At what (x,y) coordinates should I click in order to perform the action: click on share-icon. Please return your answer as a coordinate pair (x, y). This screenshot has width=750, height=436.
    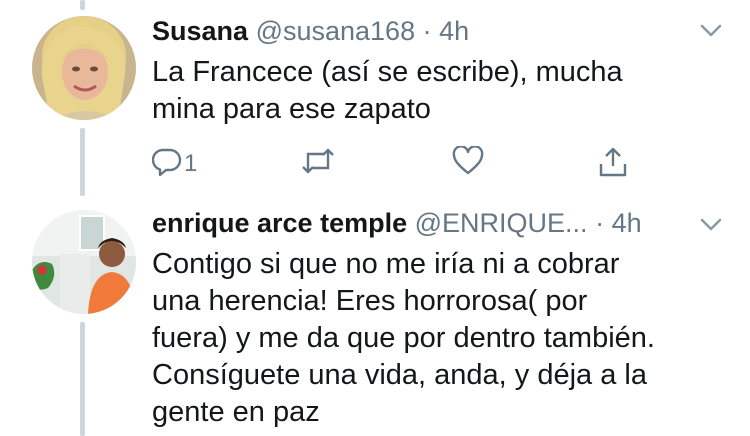
    Looking at the image, I should click on (613, 164).